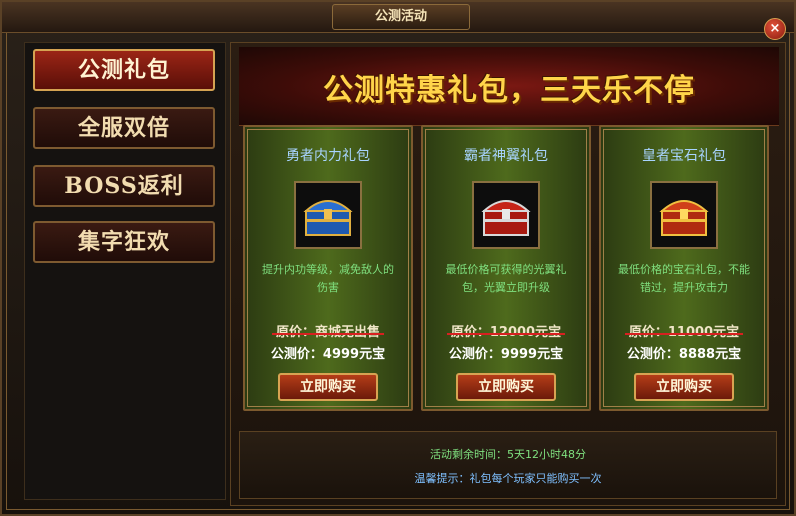  Describe the element at coordinates (508, 465) in the screenshot. I see `info-footer: 活动剩余时间：5天12小时48分 温馨提示：礼包每个玩家只能购买一次` at that location.